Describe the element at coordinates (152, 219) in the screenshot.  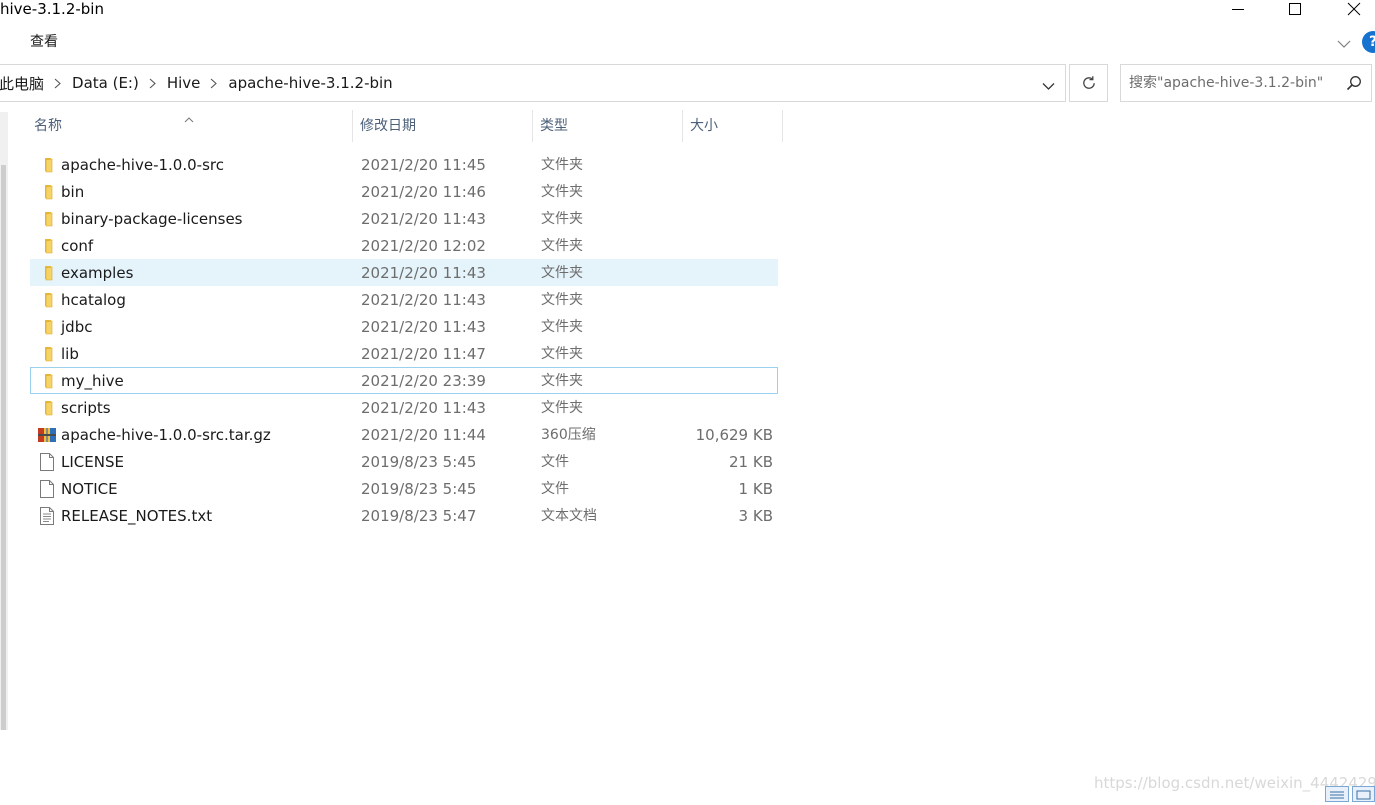
I see `file-name: binary-package-licenses` at that location.